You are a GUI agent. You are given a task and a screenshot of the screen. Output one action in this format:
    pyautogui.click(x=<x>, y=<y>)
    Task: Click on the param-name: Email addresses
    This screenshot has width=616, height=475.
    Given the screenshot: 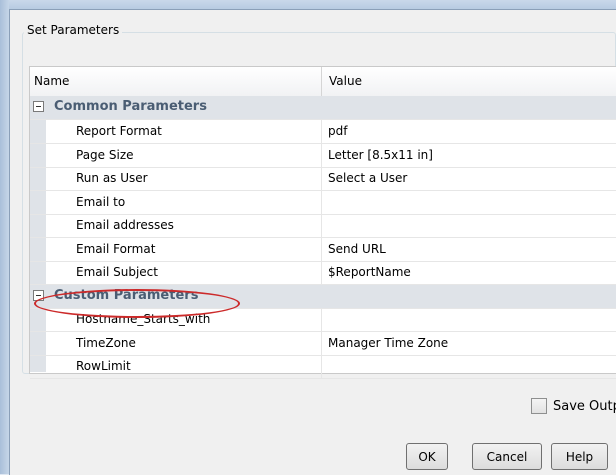 What is the action you would take?
    pyautogui.click(x=125, y=225)
    